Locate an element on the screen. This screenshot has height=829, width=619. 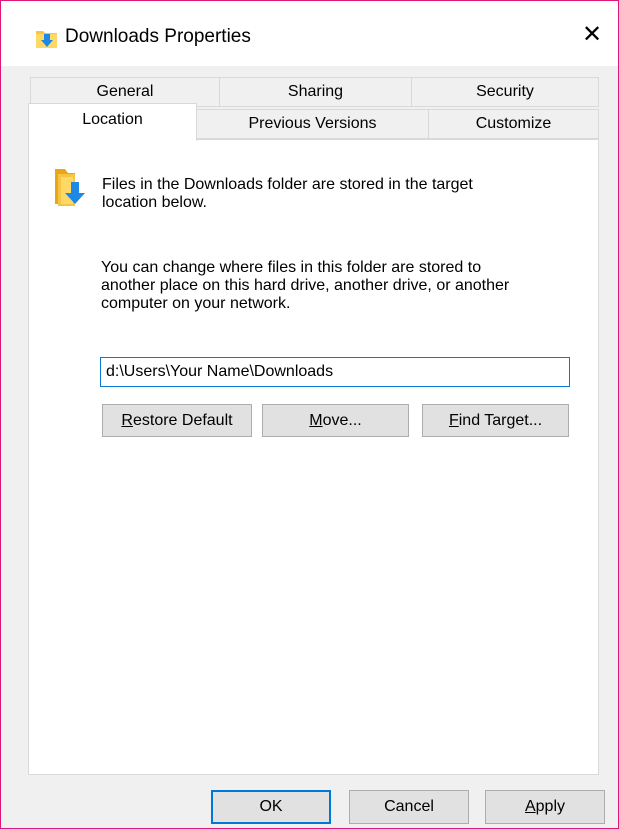
close-icon: ✕ is located at coordinates (592, 34).